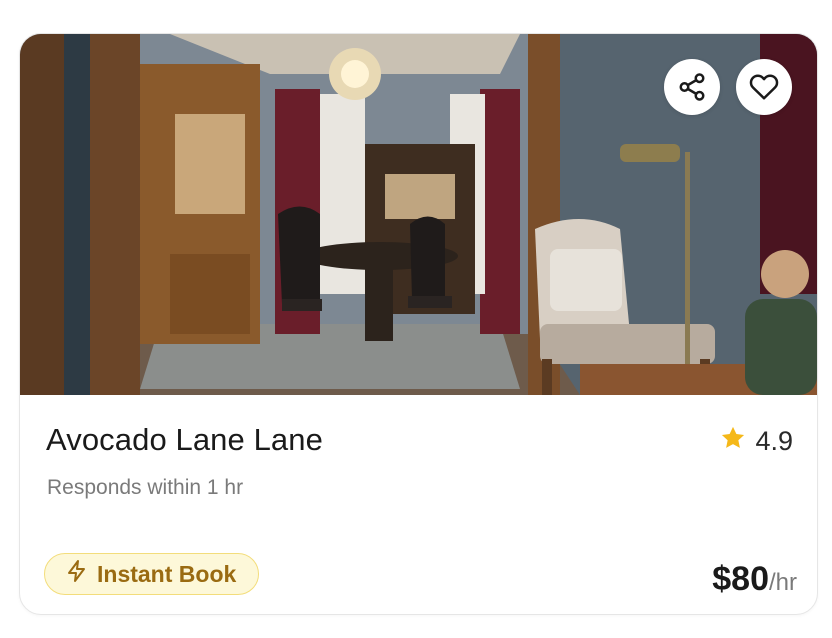 This screenshot has width=832, height=638. I want to click on share-button, so click(692, 87).